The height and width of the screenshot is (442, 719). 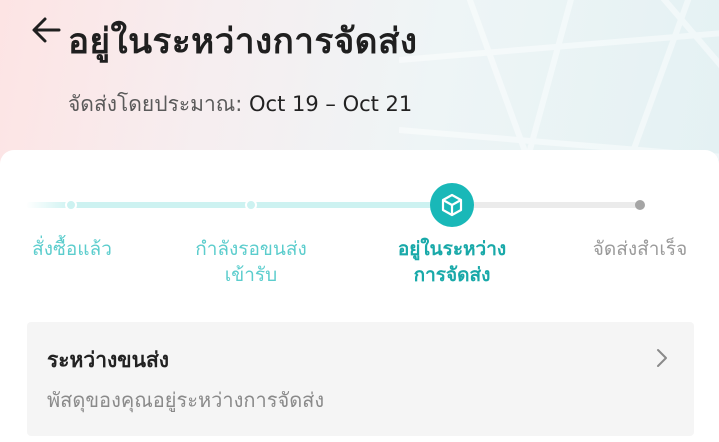 I want to click on status-title: ระหว่างขนส่ง, so click(x=108, y=360).